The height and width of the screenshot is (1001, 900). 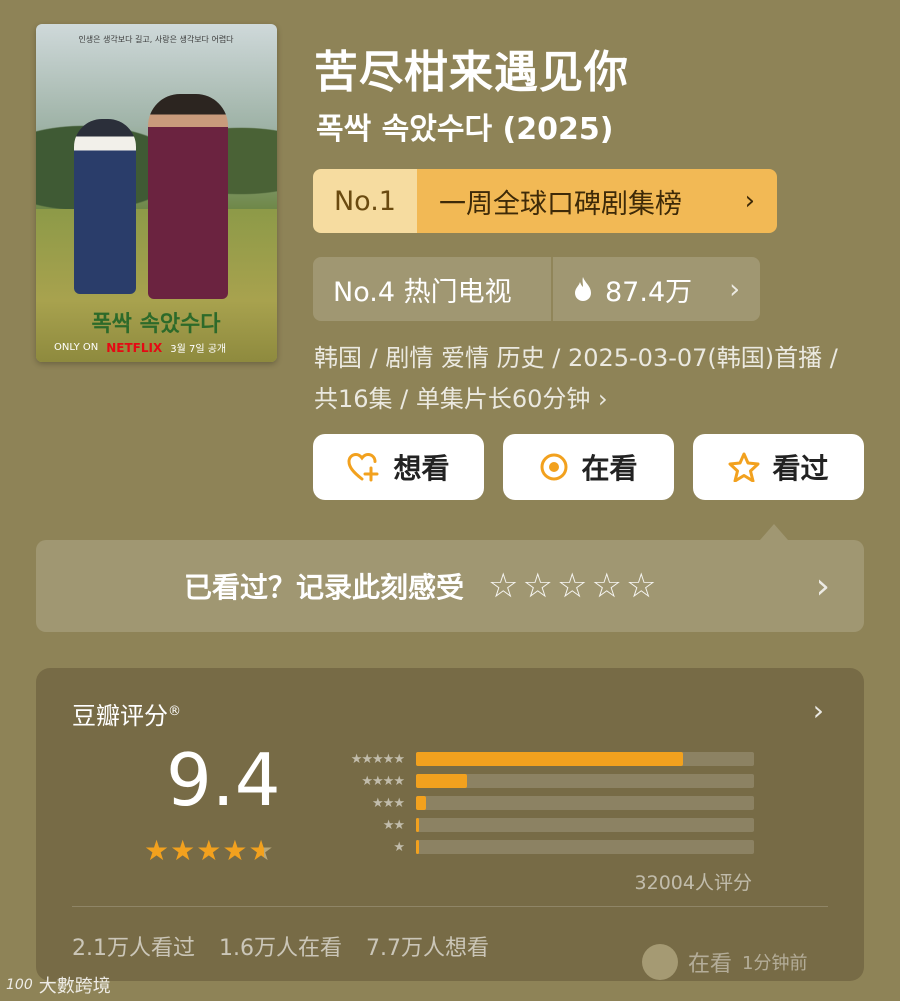 I want to click on distribution-row: ★★★★★, so click(x=538, y=759).